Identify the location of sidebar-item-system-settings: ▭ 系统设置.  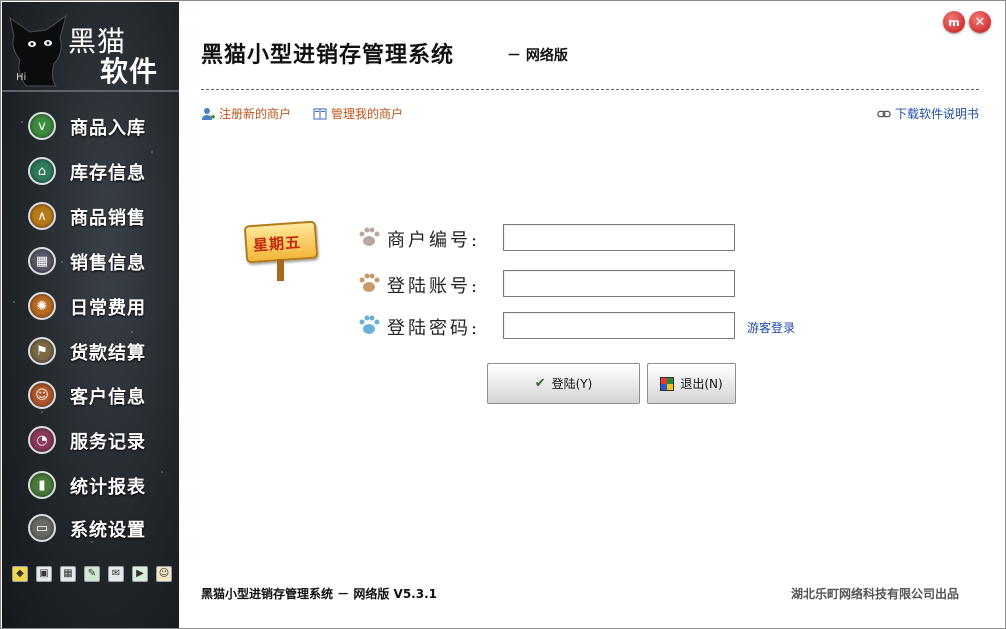
(90, 528).